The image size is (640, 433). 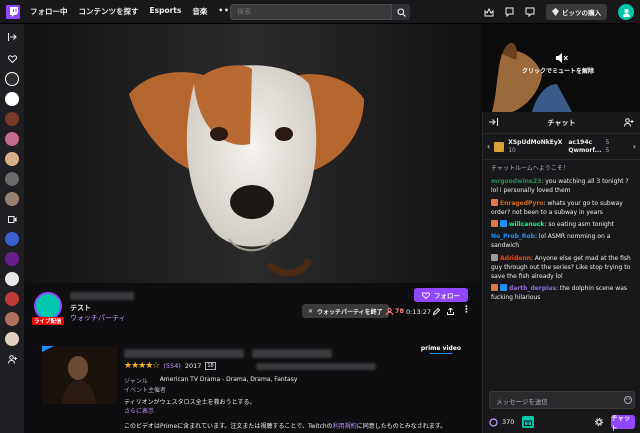 What do you see at coordinates (166, 11) in the screenshot?
I see `nav-esports: Esports` at bounding box center [166, 11].